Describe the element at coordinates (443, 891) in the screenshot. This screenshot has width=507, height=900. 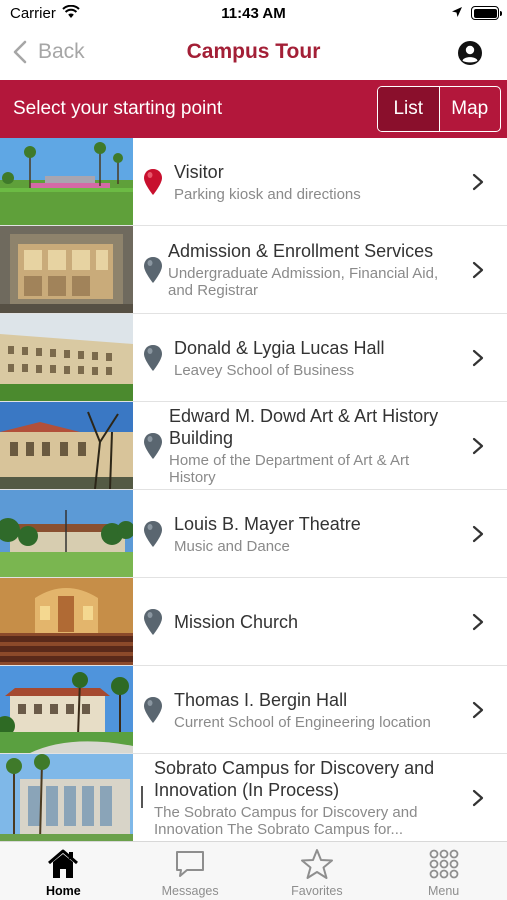
I see `tab-label: Menu` at that location.